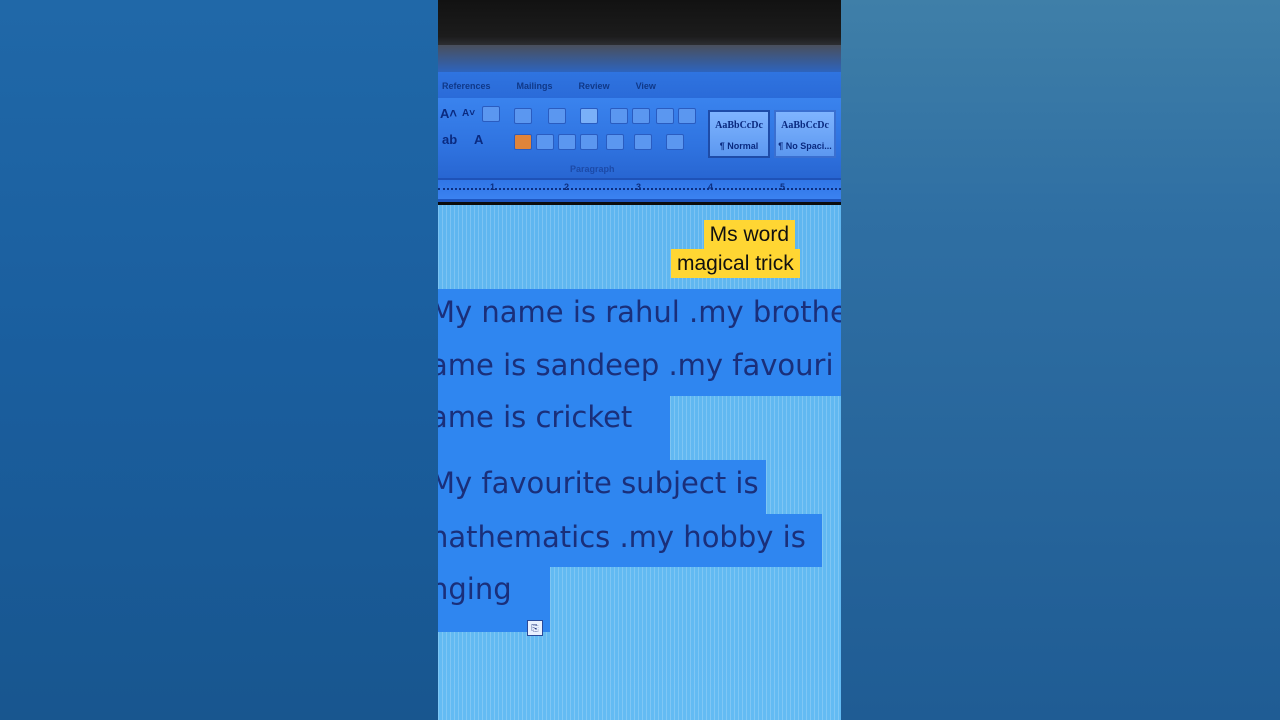 The height and width of the screenshot is (720, 1280). Describe the element at coordinates (468, 113) in the screenshot. I see `shrink-font-icon: A˅` at that location.